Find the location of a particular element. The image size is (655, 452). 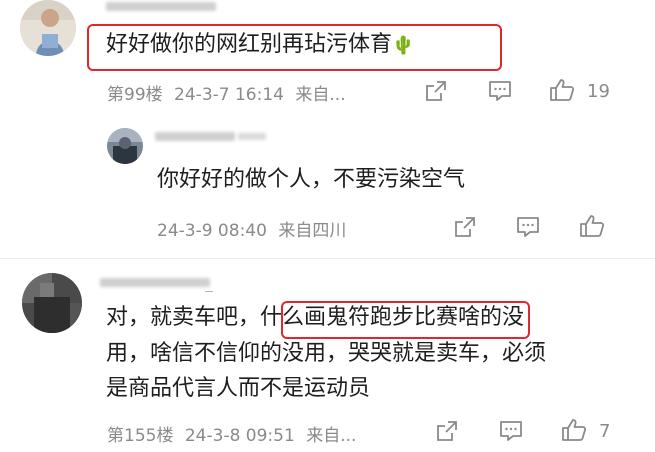

reply-meta: 24-3-9 08:40 来自四川 is located at coordinates (251, 228).